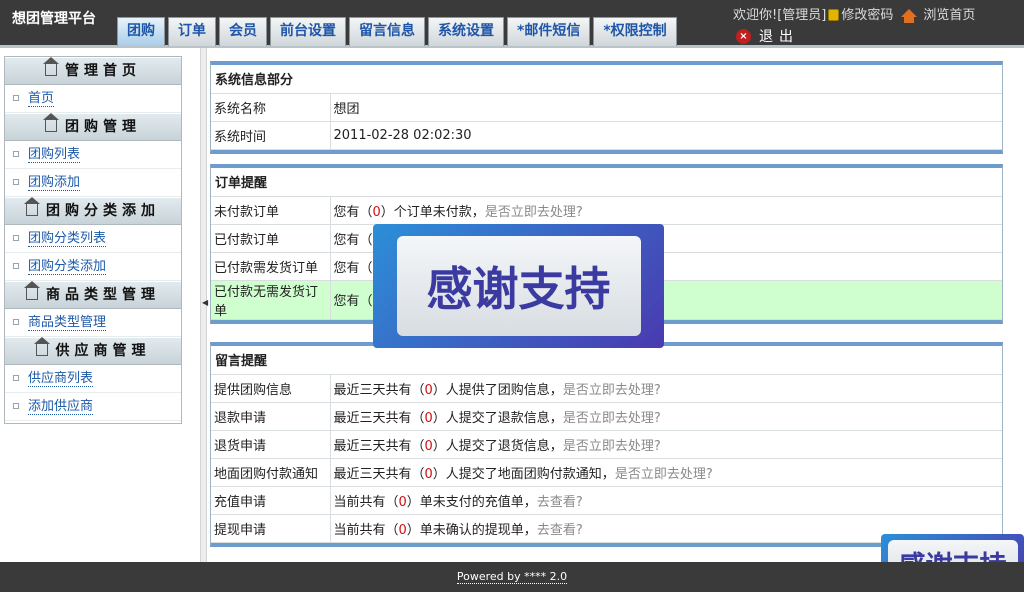  What do you see at coordinates (61, 379) in the screenshot?
I see `sidebar-item-link: 供应商列表` at bounding box center [61, 379].